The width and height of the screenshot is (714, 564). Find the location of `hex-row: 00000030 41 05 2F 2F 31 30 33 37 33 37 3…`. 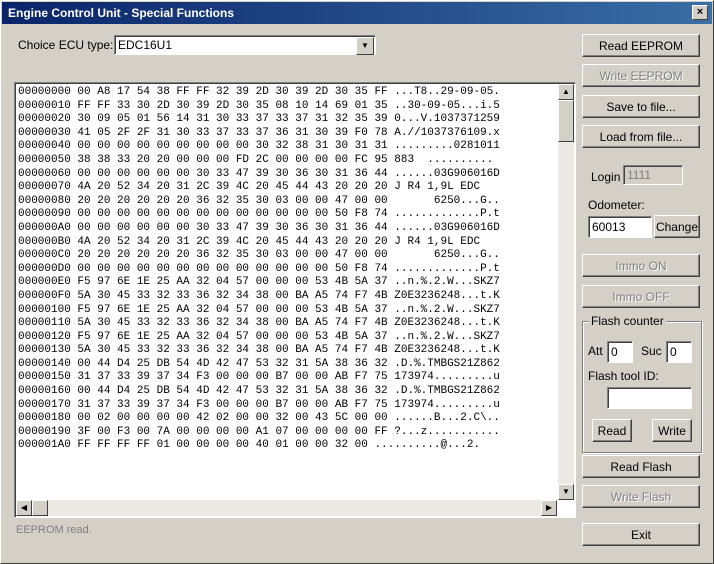

hex-row: 00000030 41 05 2F 2F 31 30 33 37 33 37 3… is located at coordinates (259, 132).